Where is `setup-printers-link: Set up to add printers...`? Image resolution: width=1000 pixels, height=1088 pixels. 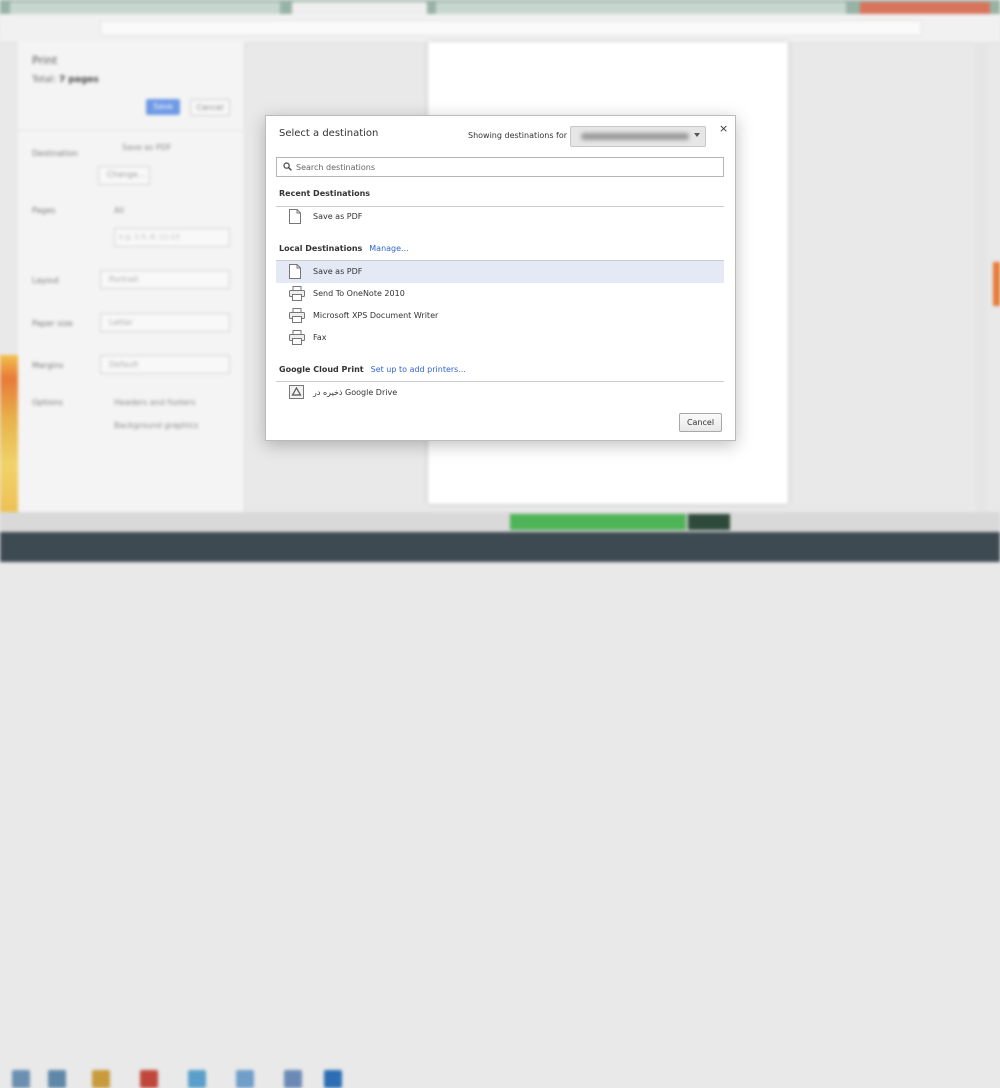 setup-printers-link: Set up to add printers... is located at coordinates (418, 369).